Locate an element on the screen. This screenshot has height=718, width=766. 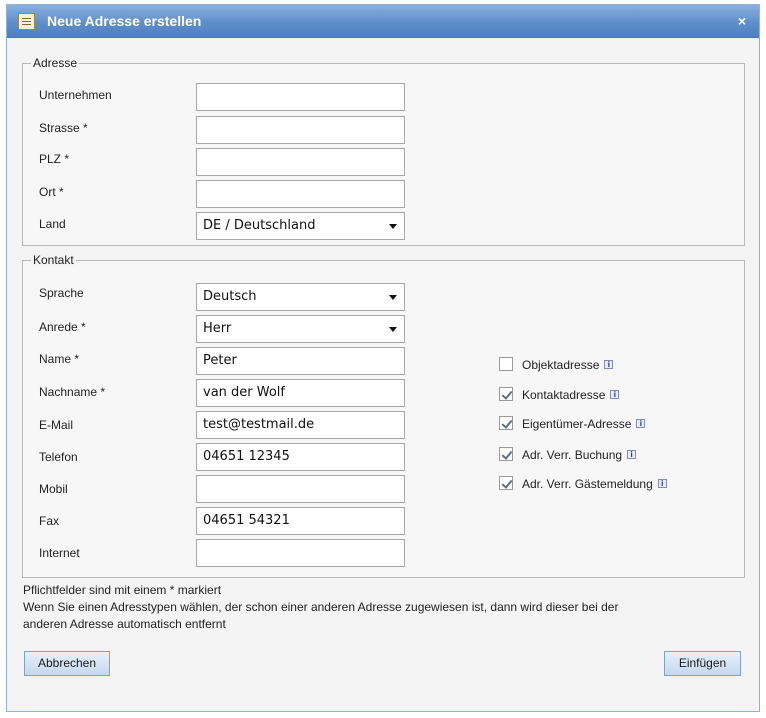
street-label: Strasse * is located at coordinates (63, 128).